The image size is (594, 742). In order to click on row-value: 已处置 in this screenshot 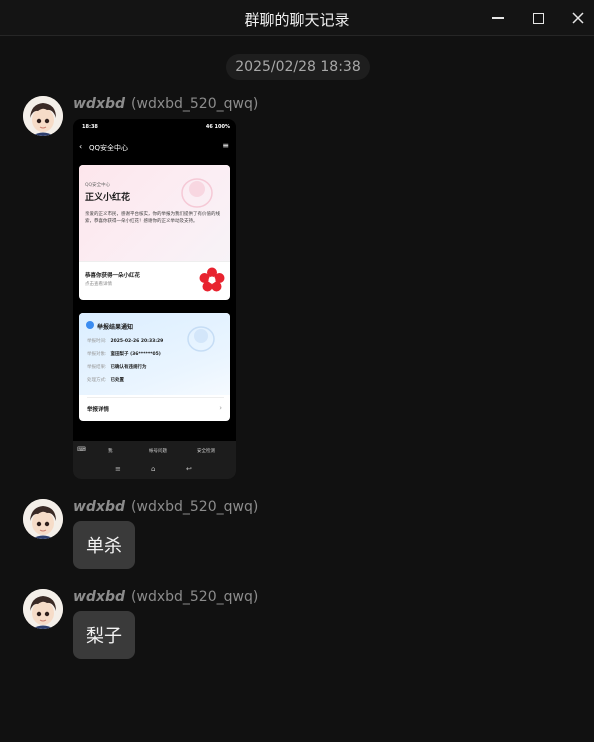, I will do `click(117, 380)`.